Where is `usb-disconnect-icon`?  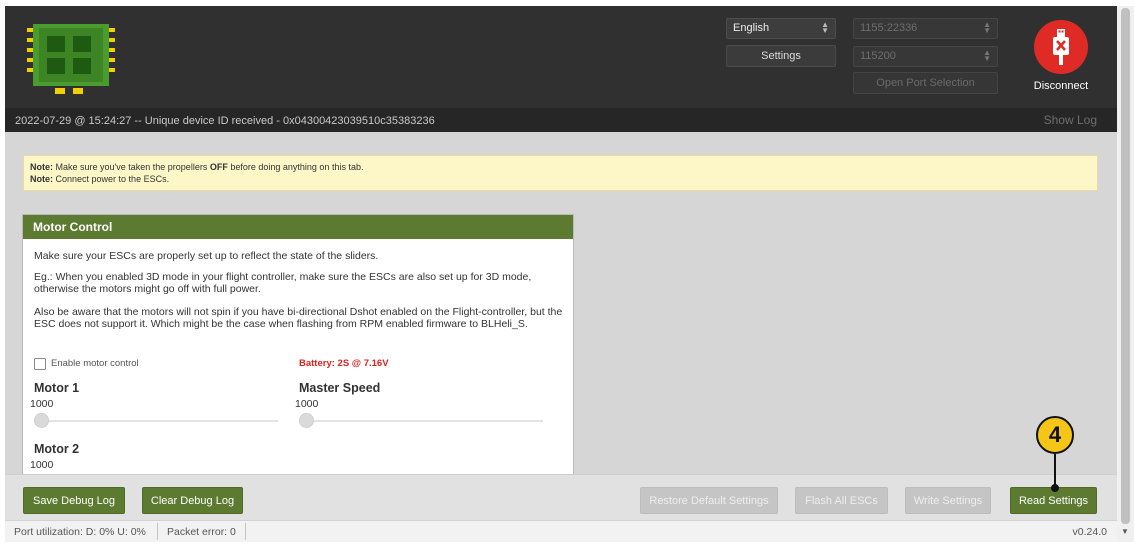
usb-disconnect-icon is located at coordinates (1061, 47).